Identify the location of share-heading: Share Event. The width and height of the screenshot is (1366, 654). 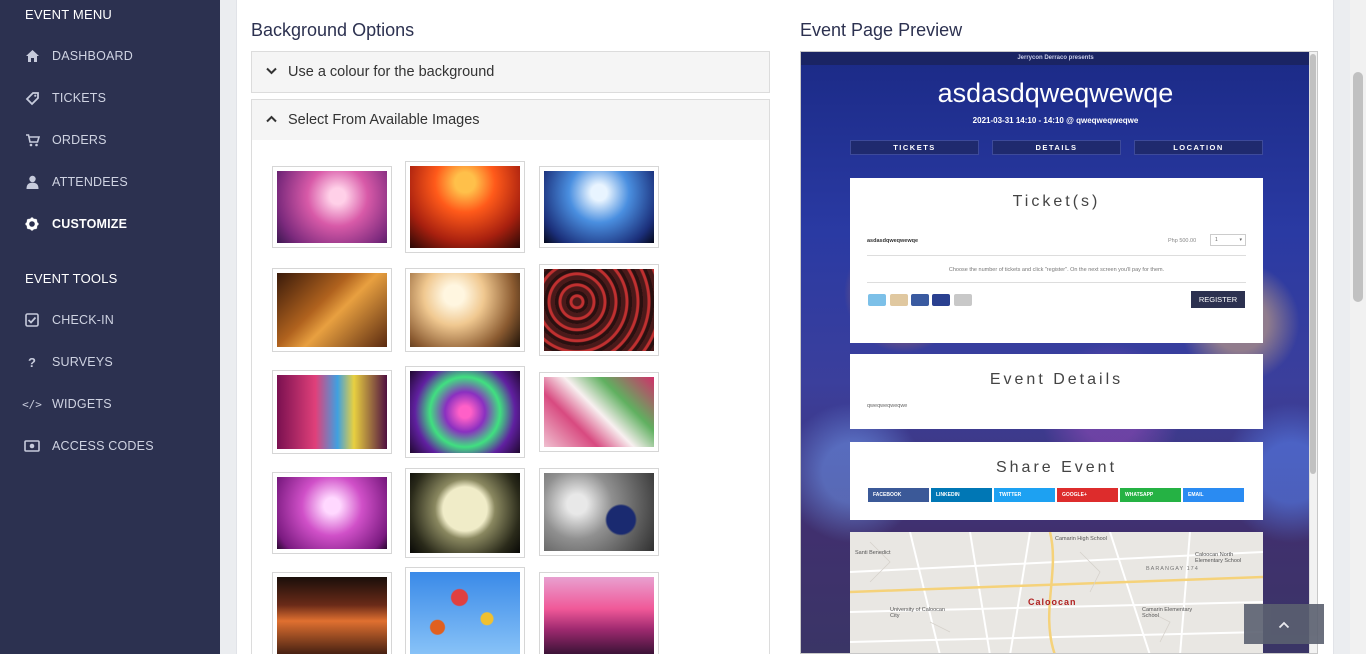
(1056, 467).